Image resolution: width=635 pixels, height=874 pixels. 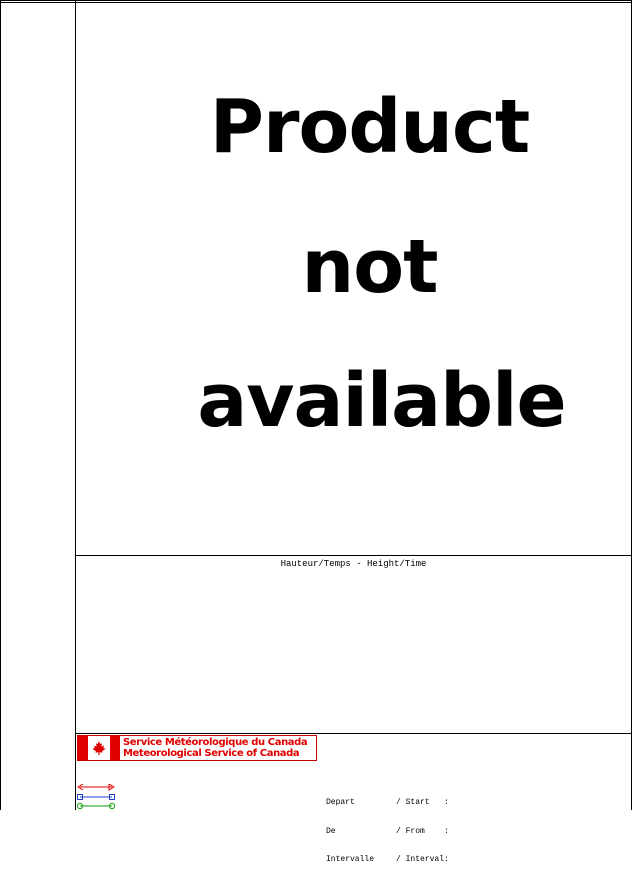 I want to click on legend-icon, so click(x=96, y=799).